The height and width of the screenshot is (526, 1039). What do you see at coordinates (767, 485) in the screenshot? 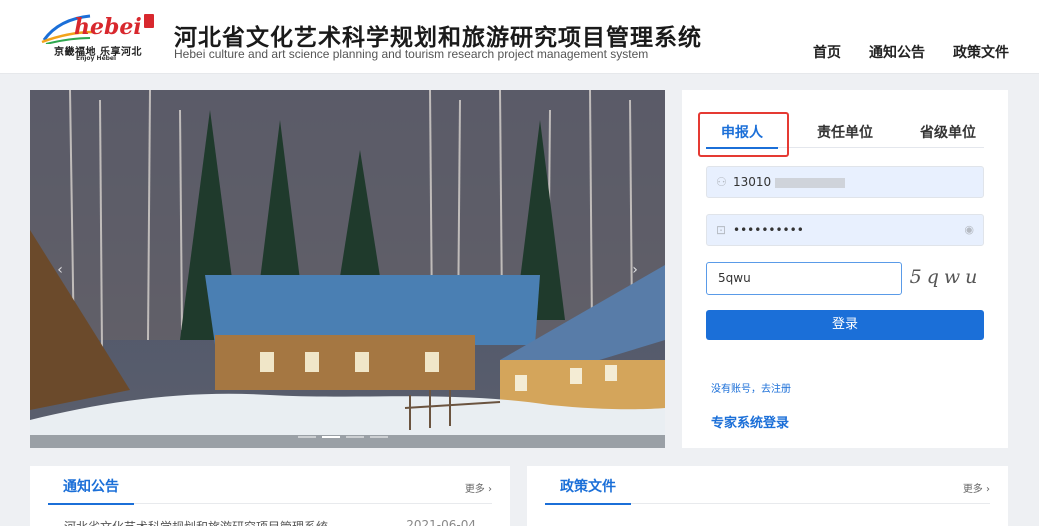
I see `policy-panel-header: 政策文件 更多 ›` at bounding box center [767, 485].